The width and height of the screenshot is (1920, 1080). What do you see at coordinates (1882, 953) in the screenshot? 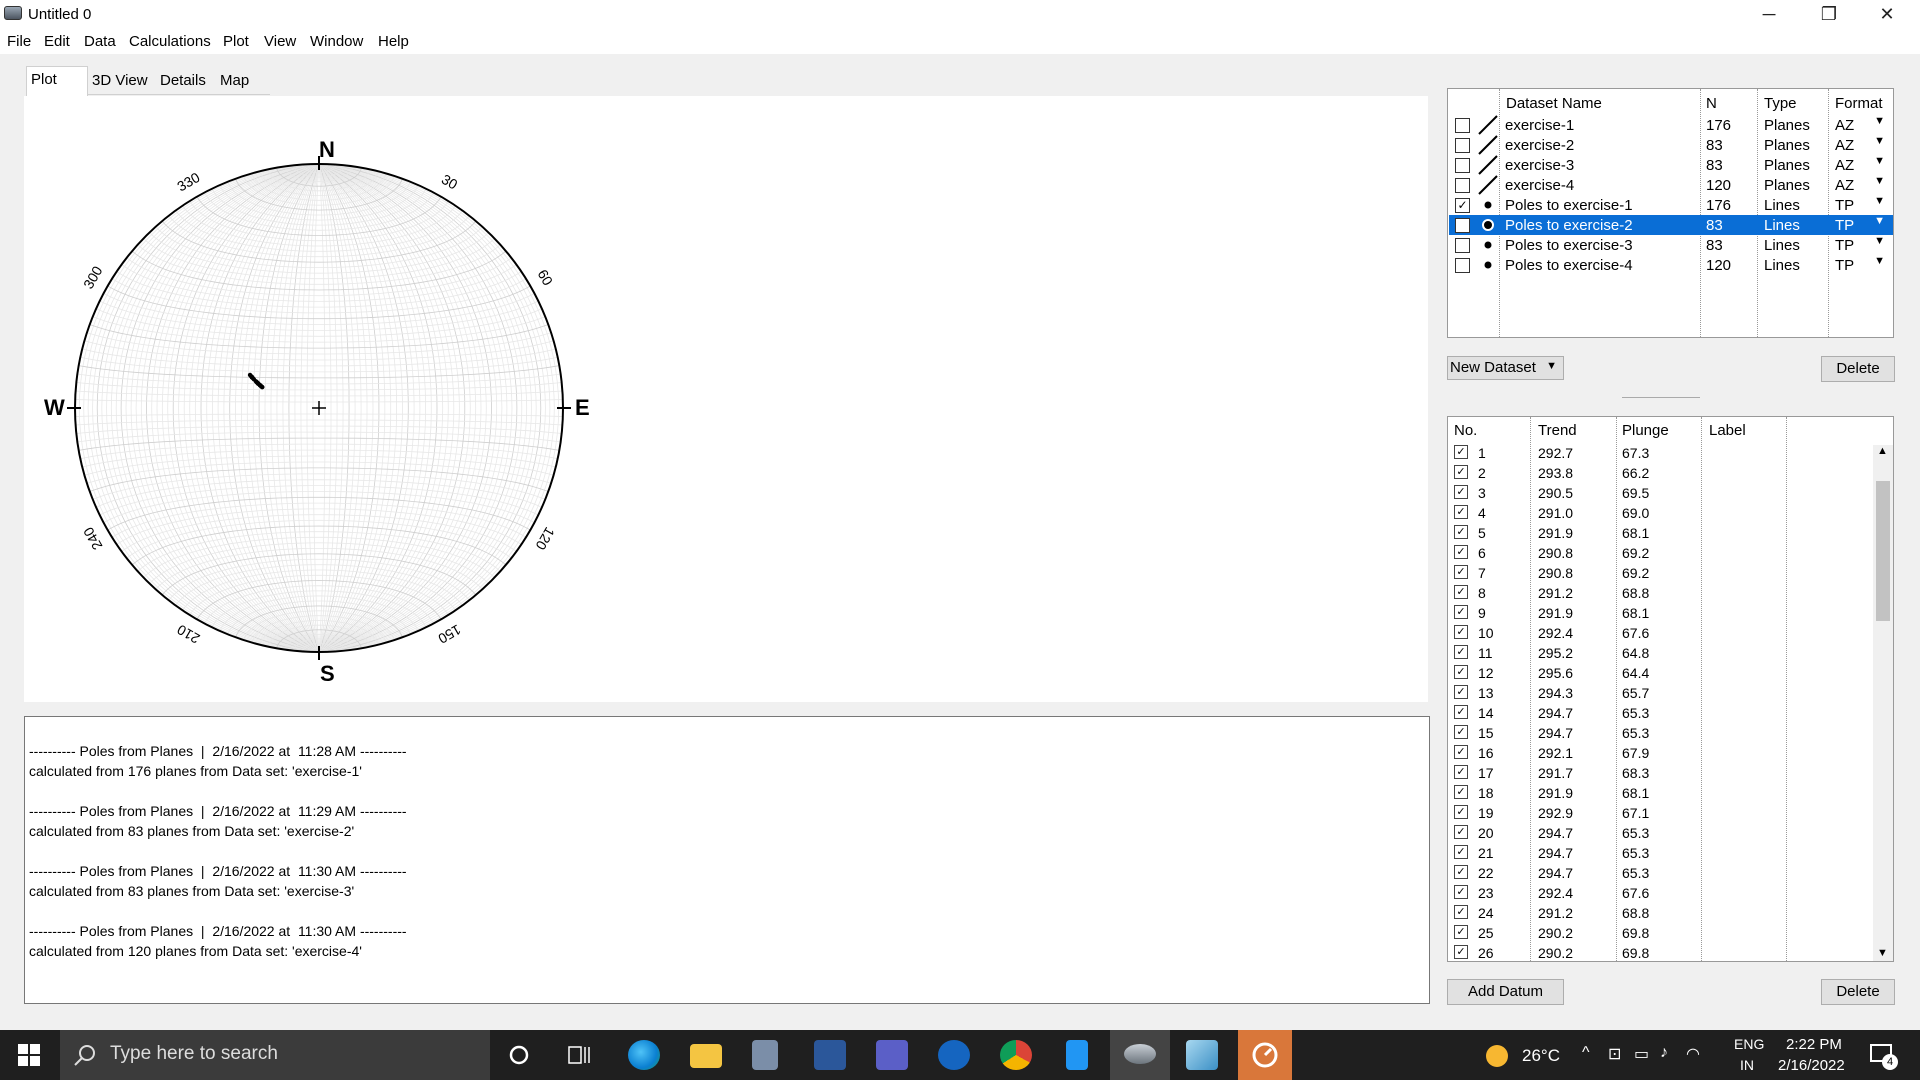
I see `scroll-down-icon: ▼` at bounding box center [1882, 953].